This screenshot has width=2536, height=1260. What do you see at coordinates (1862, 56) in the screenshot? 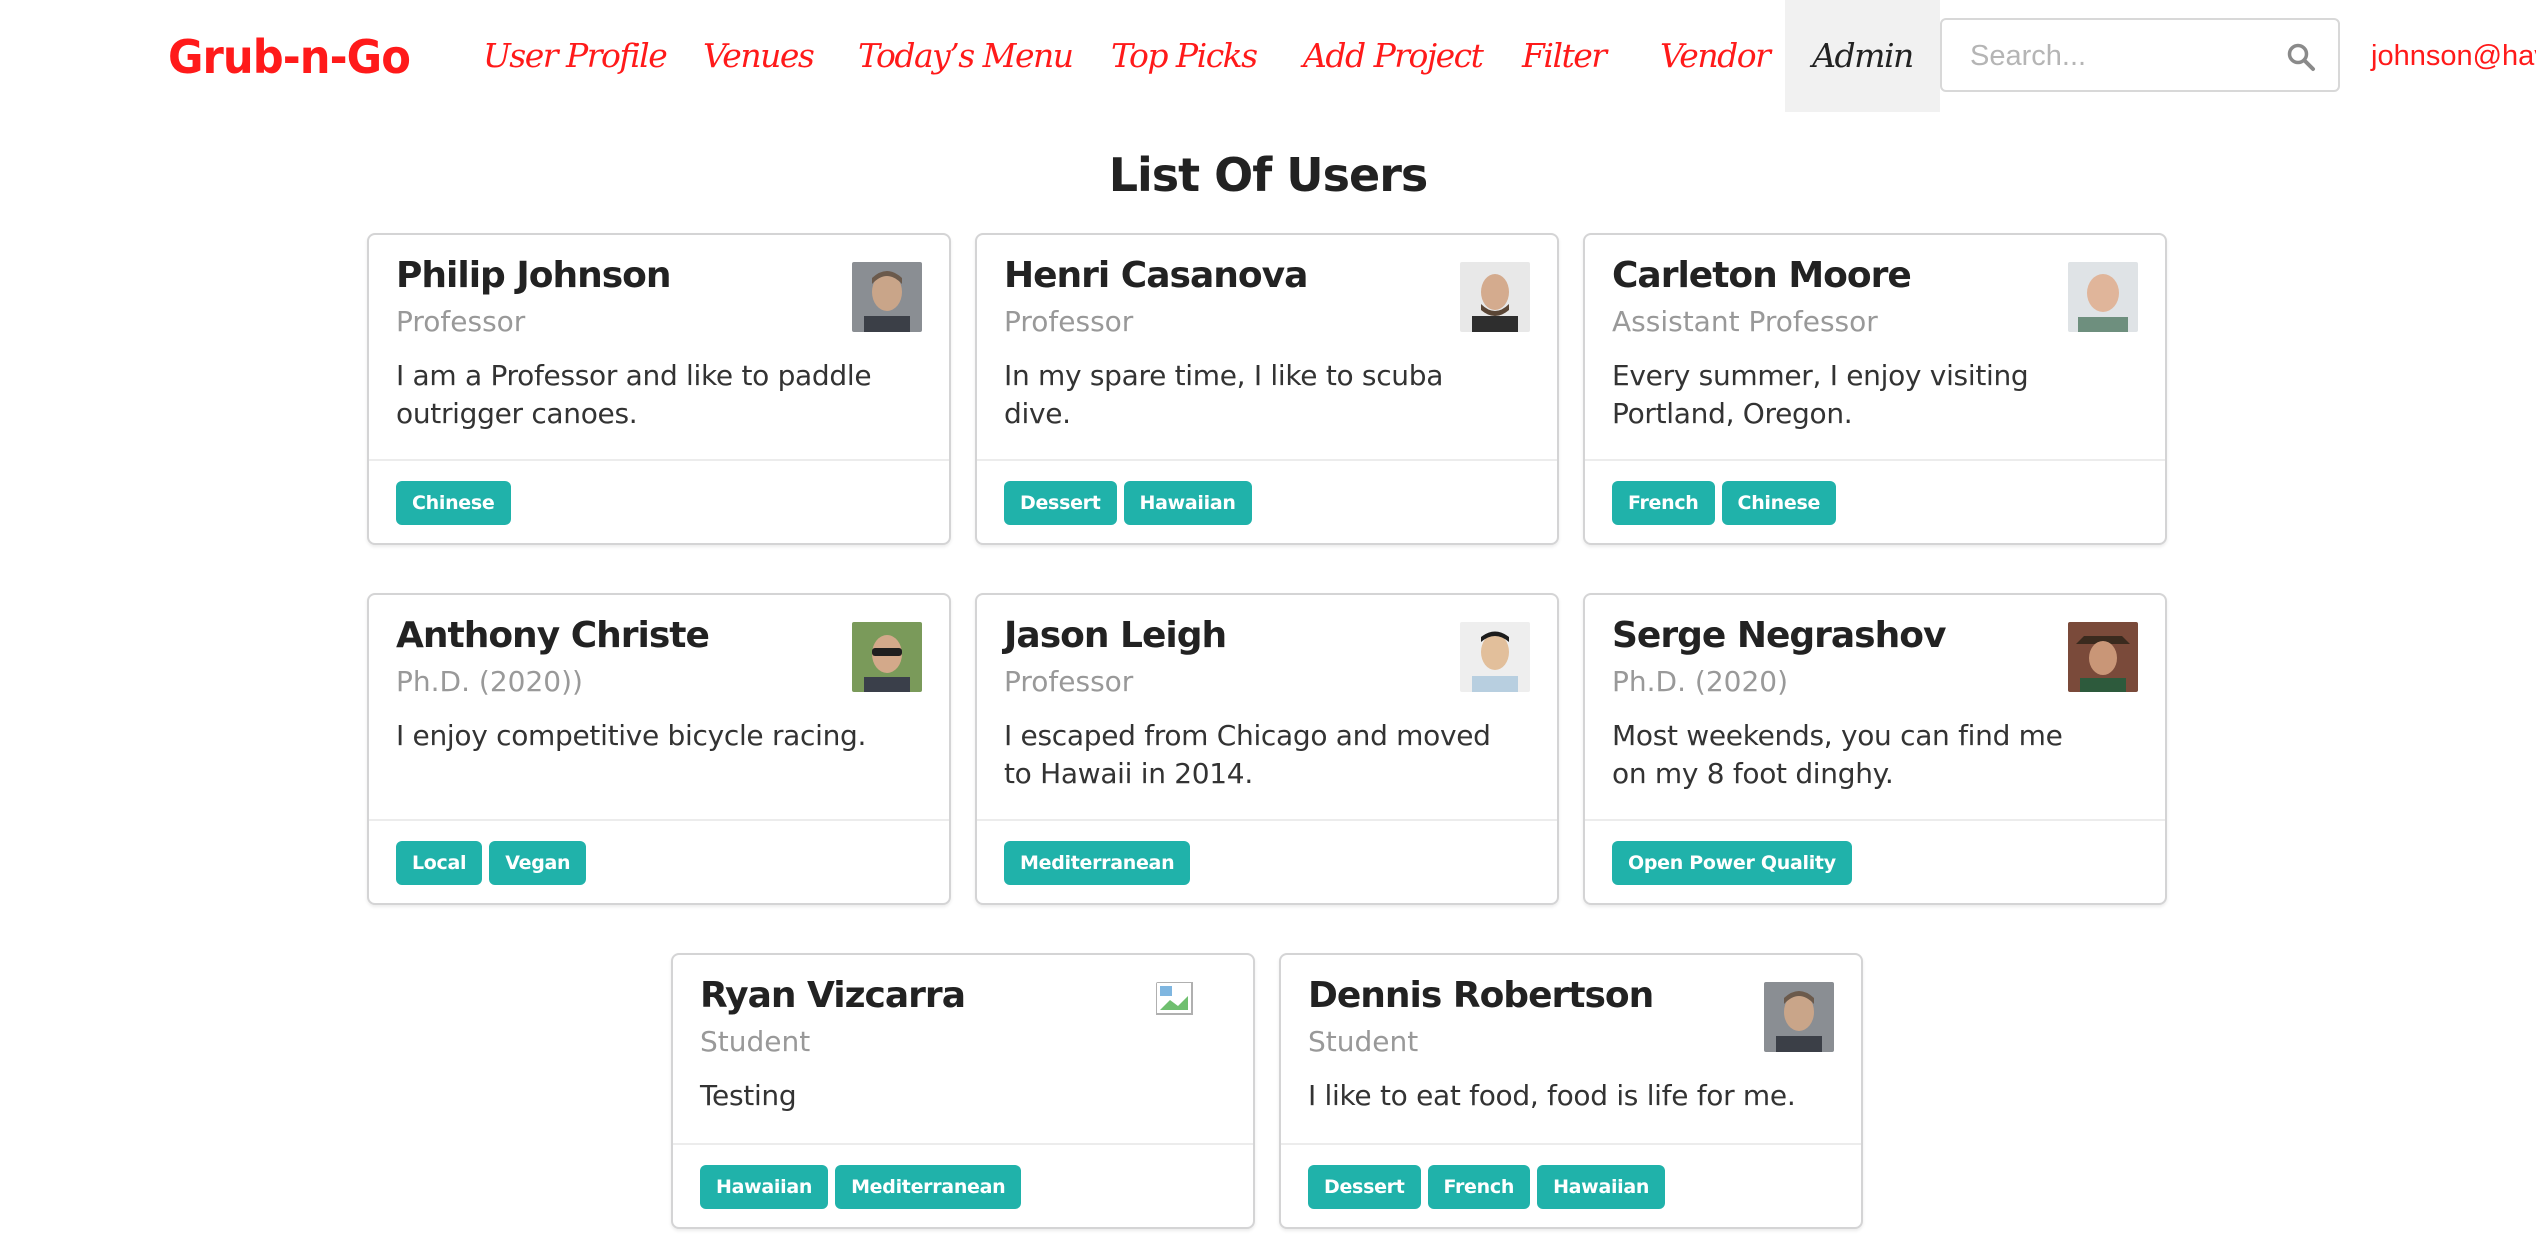
I see `nav-admin: Admin` at bounding box center [1862, 56].